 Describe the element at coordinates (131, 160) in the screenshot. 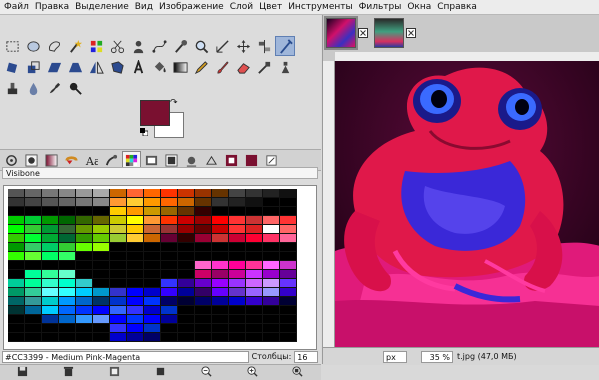

I see `palettes-tab` at that location.